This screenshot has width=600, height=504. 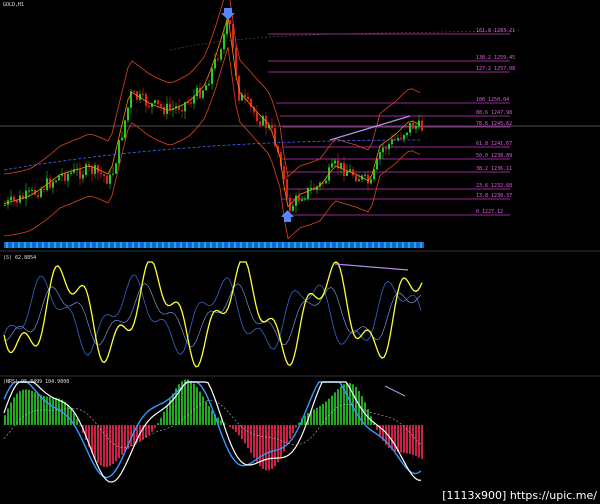 I want to click on osc-main-line, so click(x=213, y=314).